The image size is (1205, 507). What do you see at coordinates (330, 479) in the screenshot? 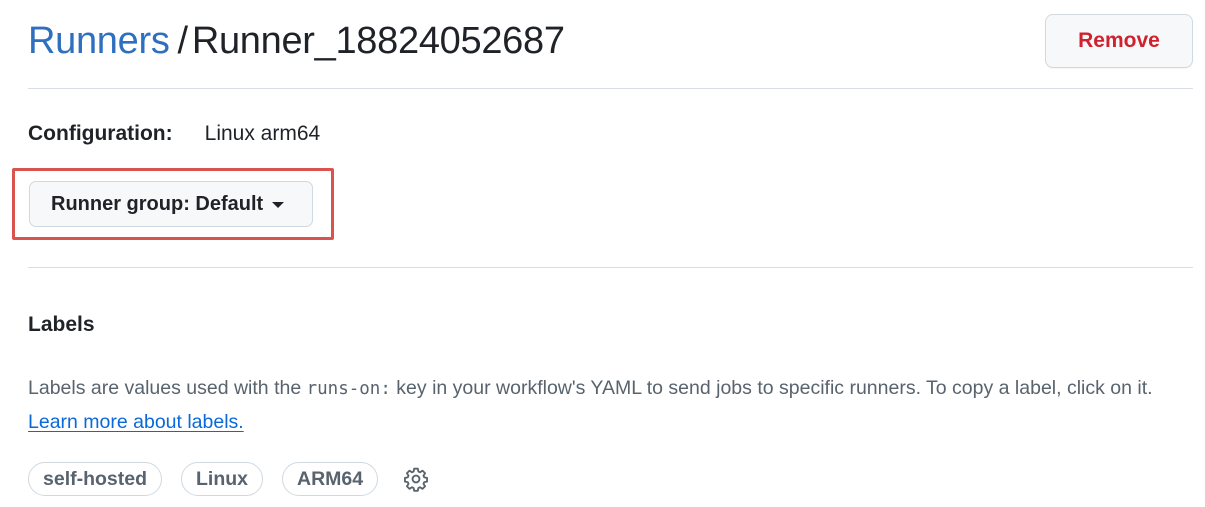
I see `label-chip: ARM64` at bounding box center [330, 479].